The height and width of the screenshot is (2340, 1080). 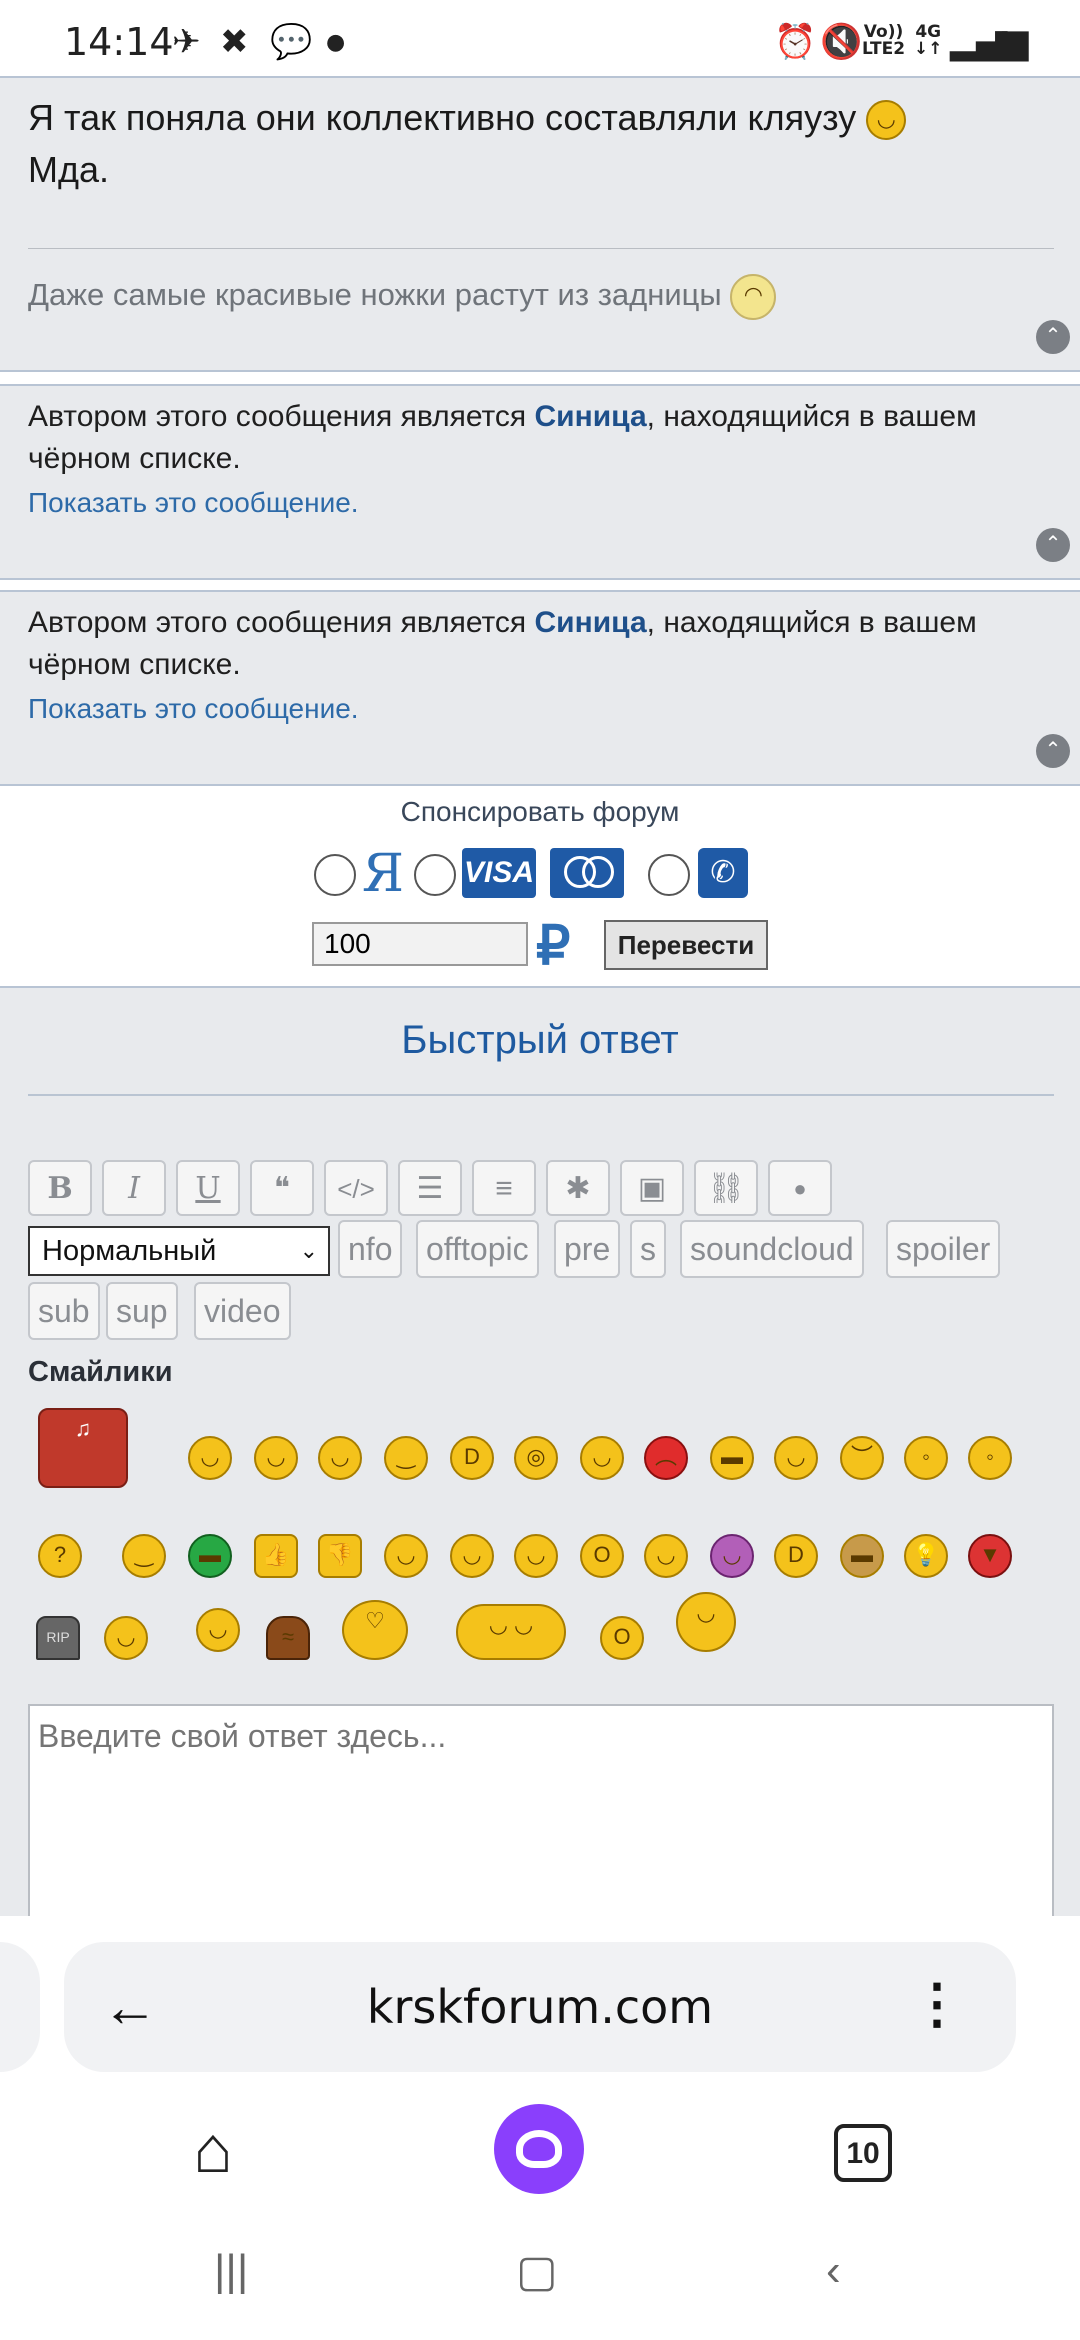 What do you see at coordinates (210, 1556) in the screenshot?
I see `green-smiley-icon: ▬` at bounding box center [210, 1556].